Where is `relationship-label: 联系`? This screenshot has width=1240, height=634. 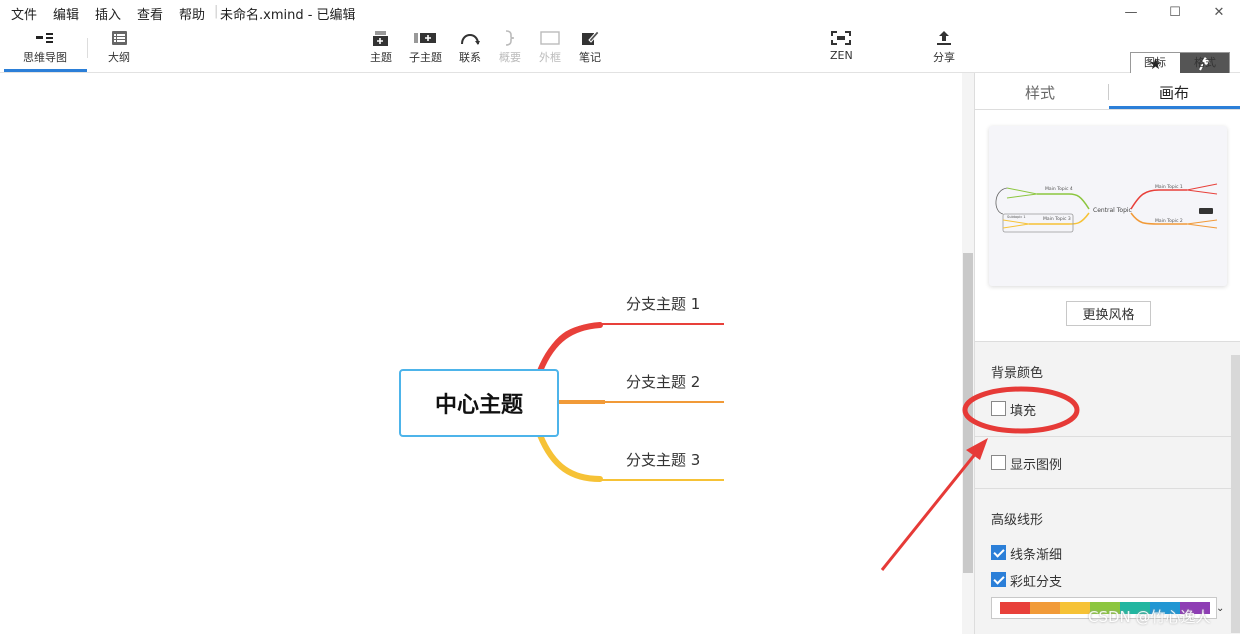
relationship-label: 联系 is located at coordinates (470, 57).